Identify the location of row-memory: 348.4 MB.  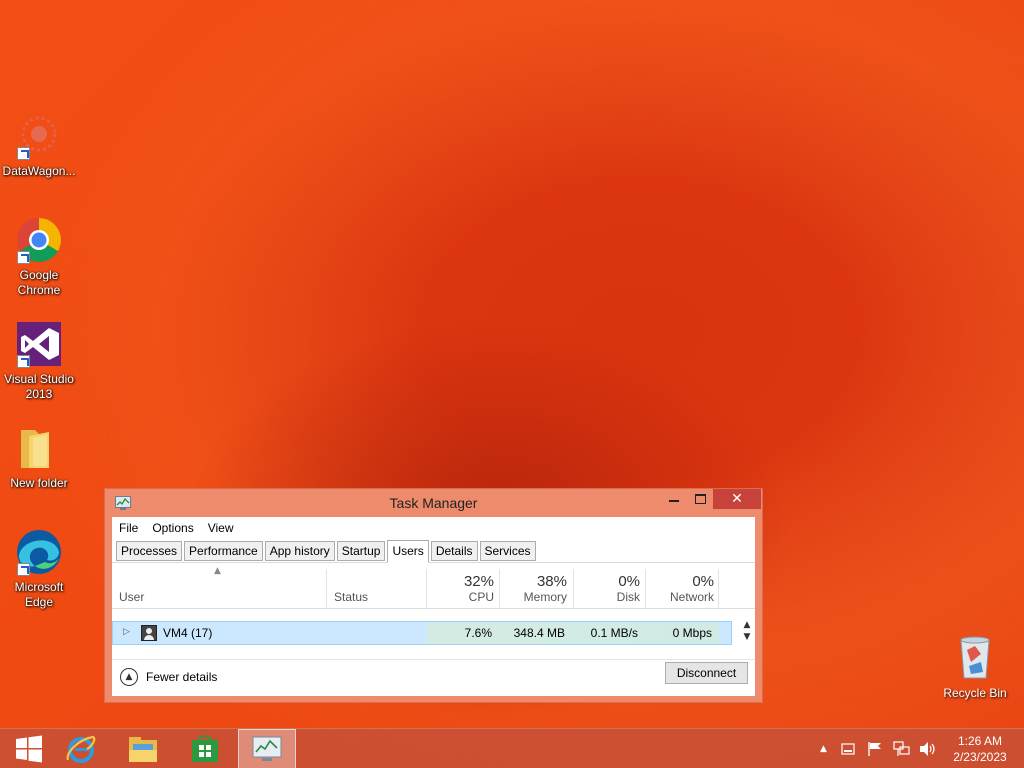
(539, 633).